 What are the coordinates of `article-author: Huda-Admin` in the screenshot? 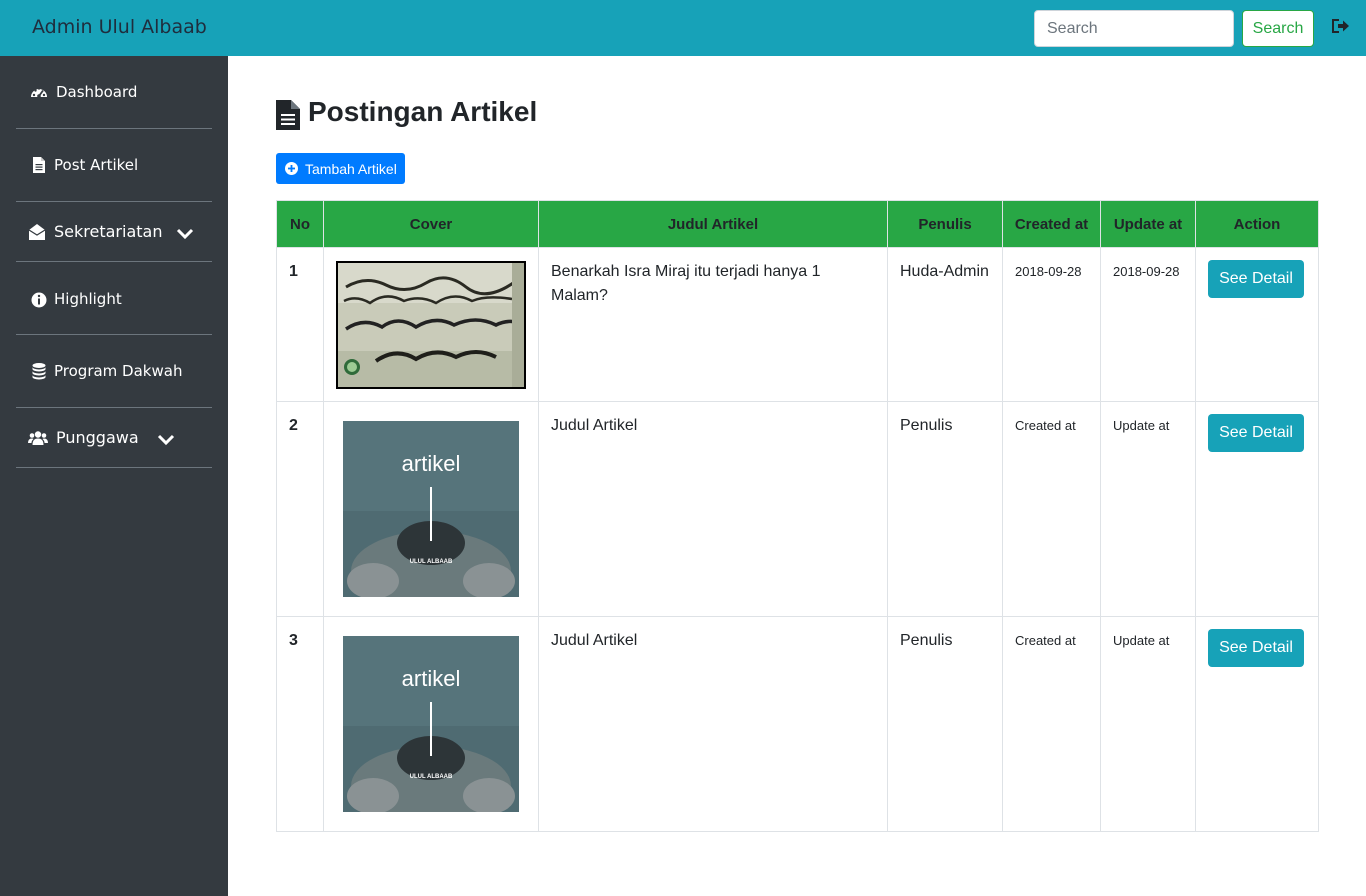 It's located at (945, 324).